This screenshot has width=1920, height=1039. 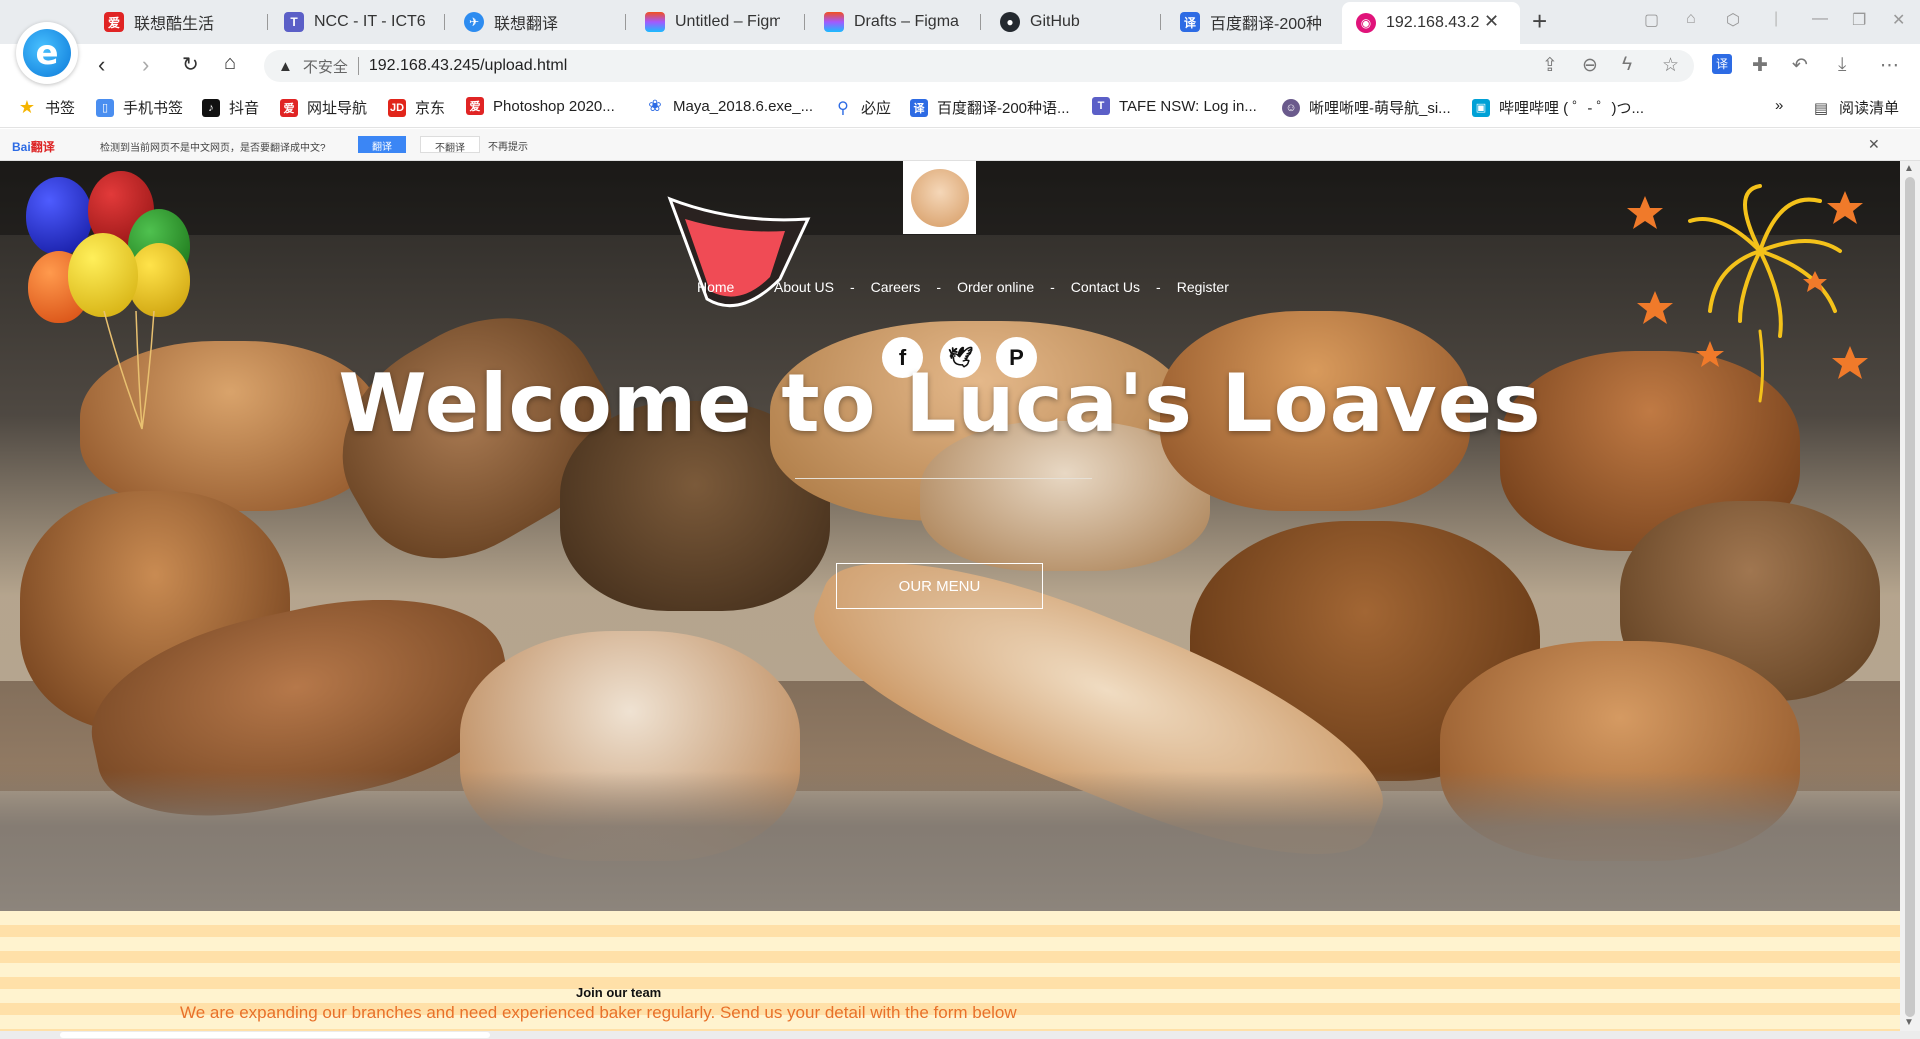 I want to click on shield-icon: ⬡, so click(x=1733, y=20).